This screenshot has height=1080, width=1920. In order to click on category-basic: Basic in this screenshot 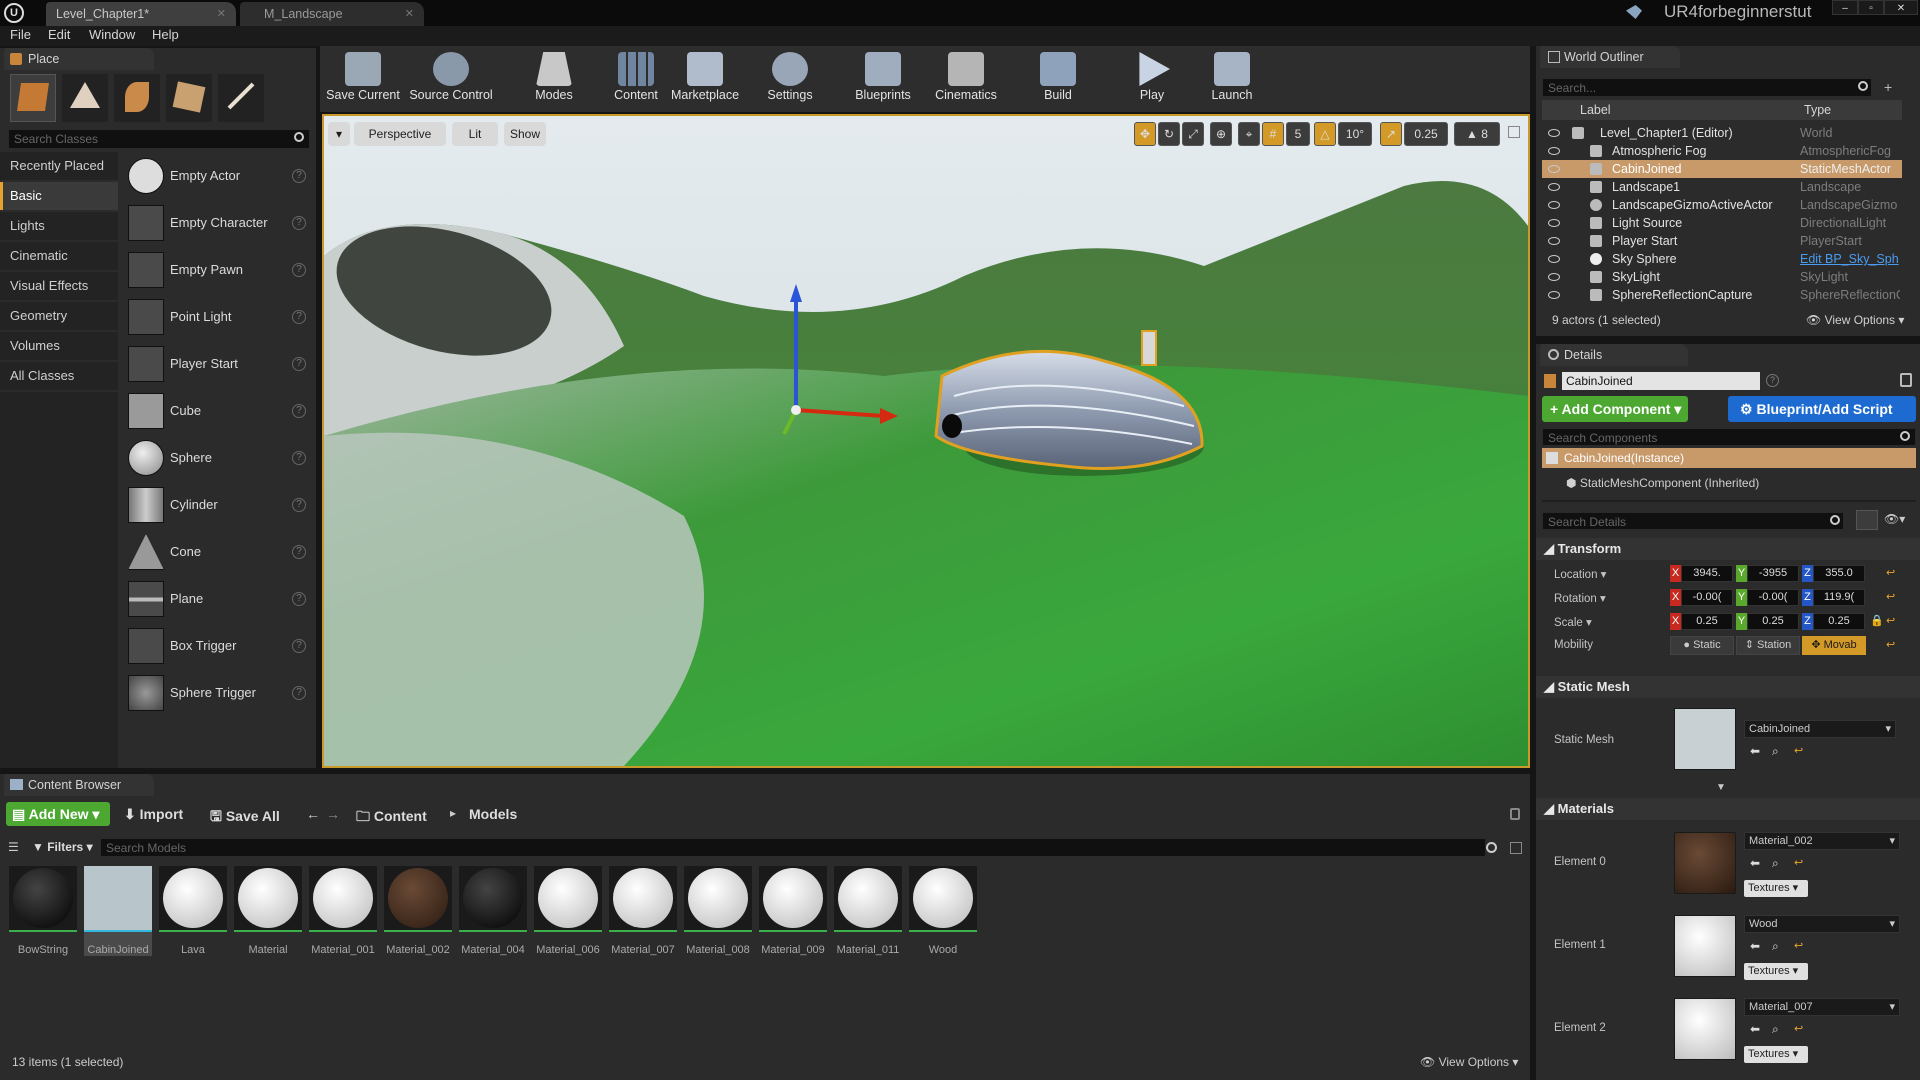, I will do `click(59, 196)`.